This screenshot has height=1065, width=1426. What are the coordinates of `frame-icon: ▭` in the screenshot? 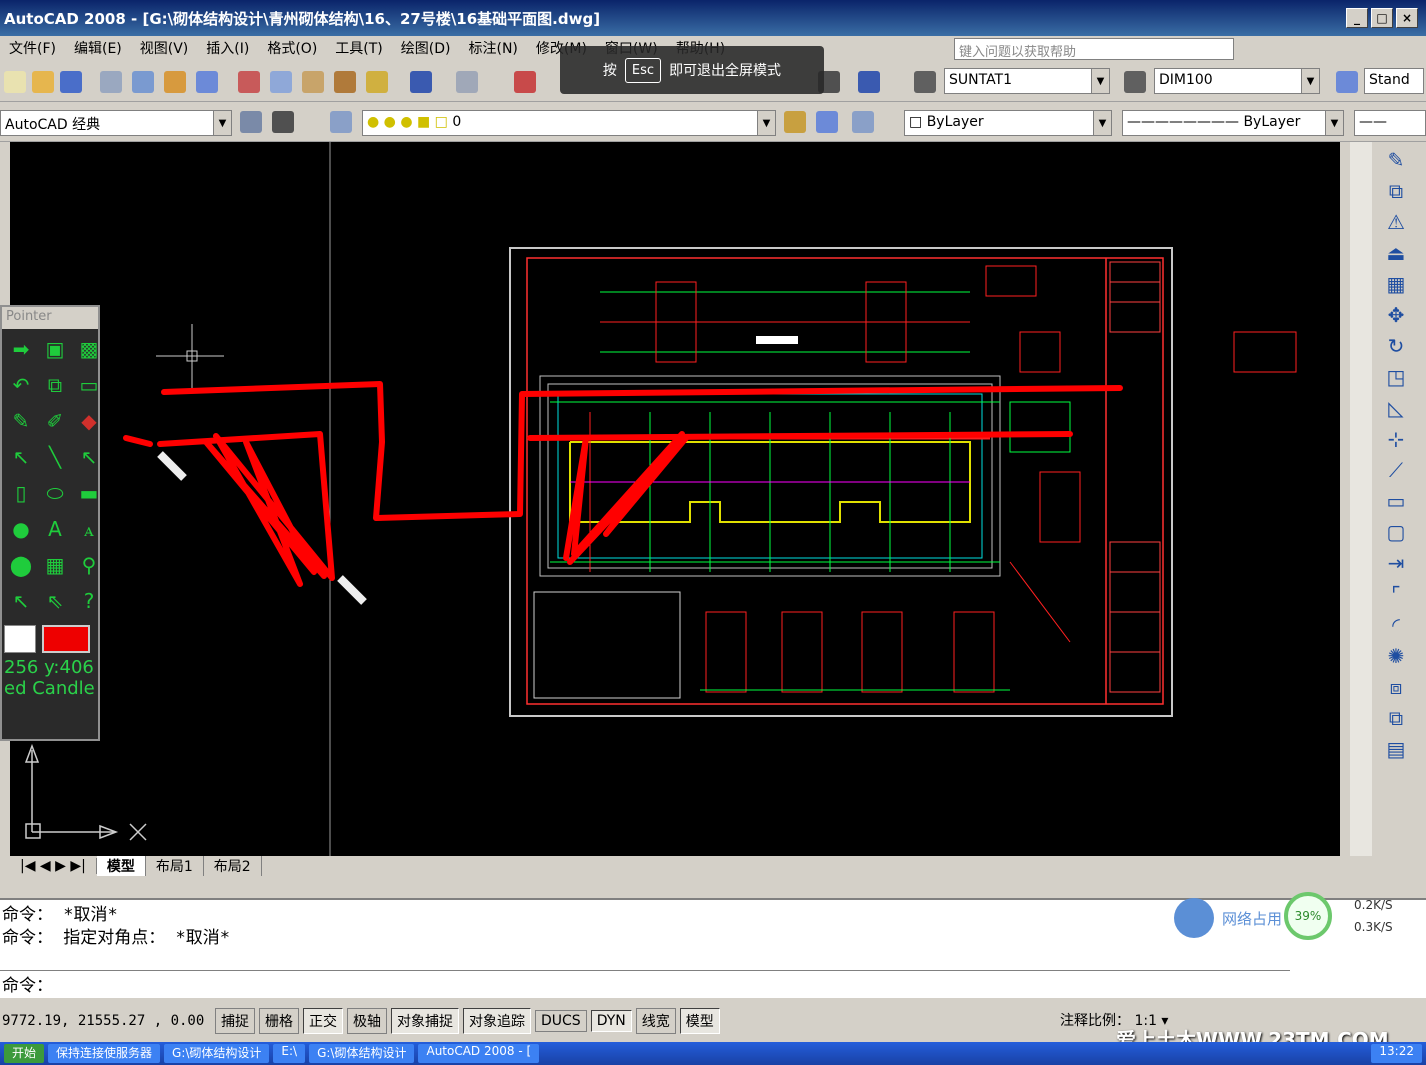 It's located at (89, 385).